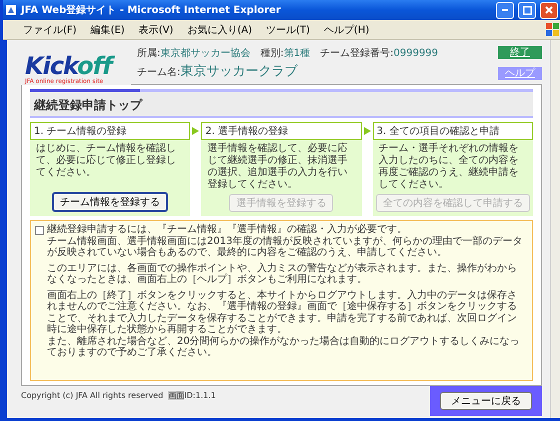 This screenshot has width=560, height=421. Describe the element at coordinates (39, 230) in the screenshot. I see `note-icon` at that location.